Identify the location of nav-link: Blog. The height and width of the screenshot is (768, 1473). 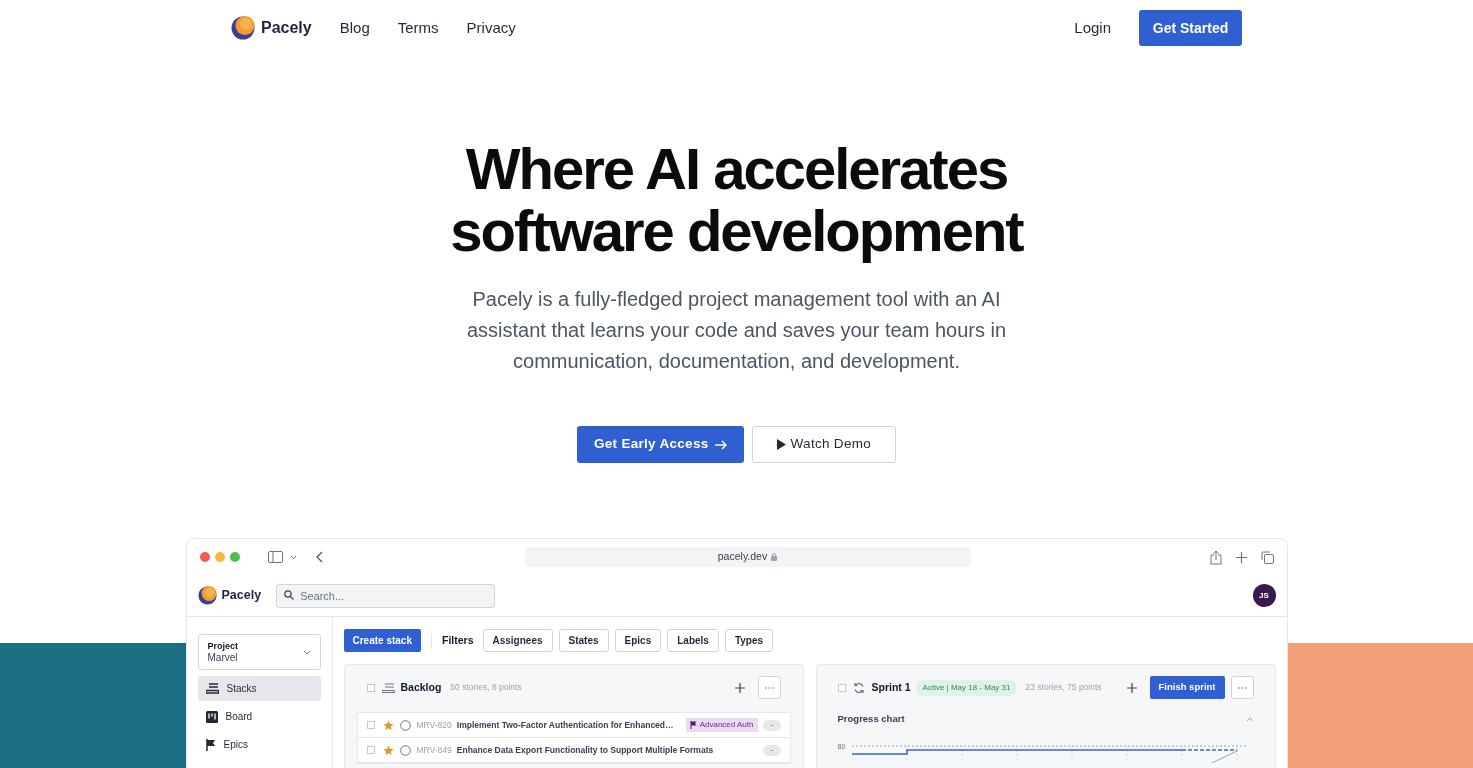
(354, 28).